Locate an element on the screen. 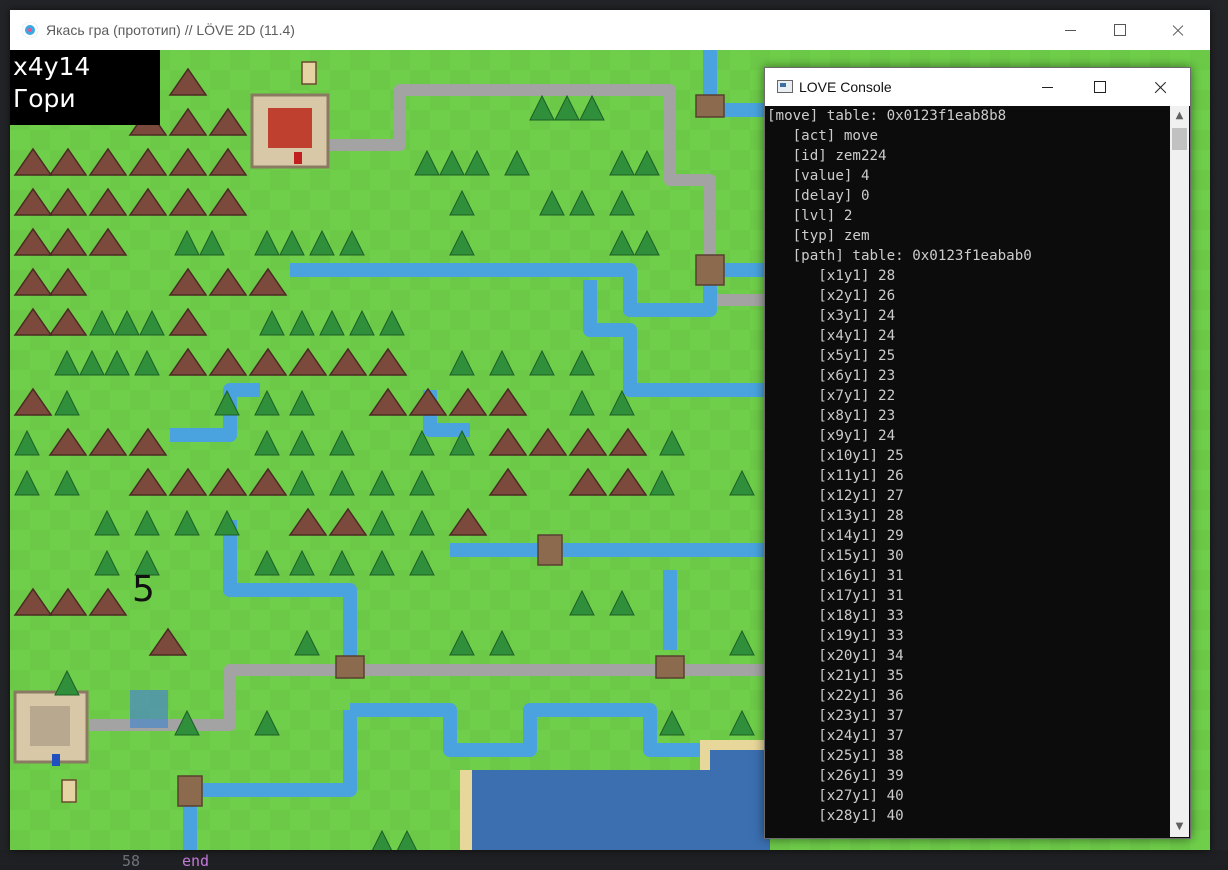  console-title: LOVE Console is located at coordinates (845, 87).